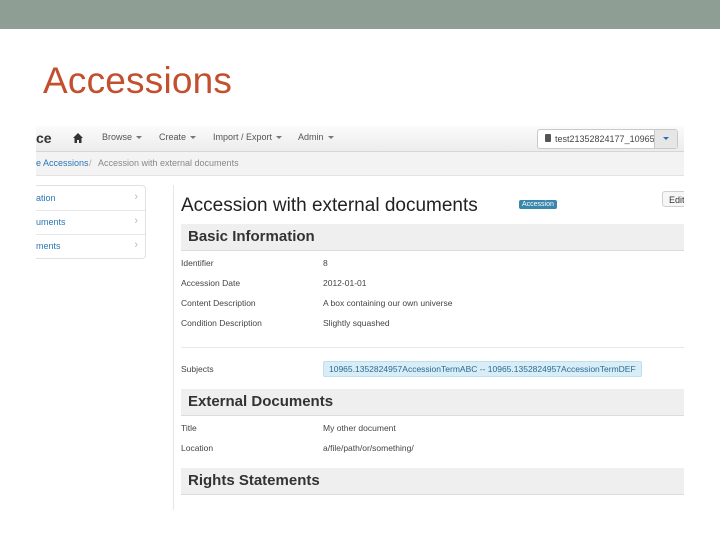 This screenshot has height=540, width=720. What do you see at coordinates (538, 204) in the screenshot?
I see `record-type-badge: Accession` at bounding box center [538, 204].